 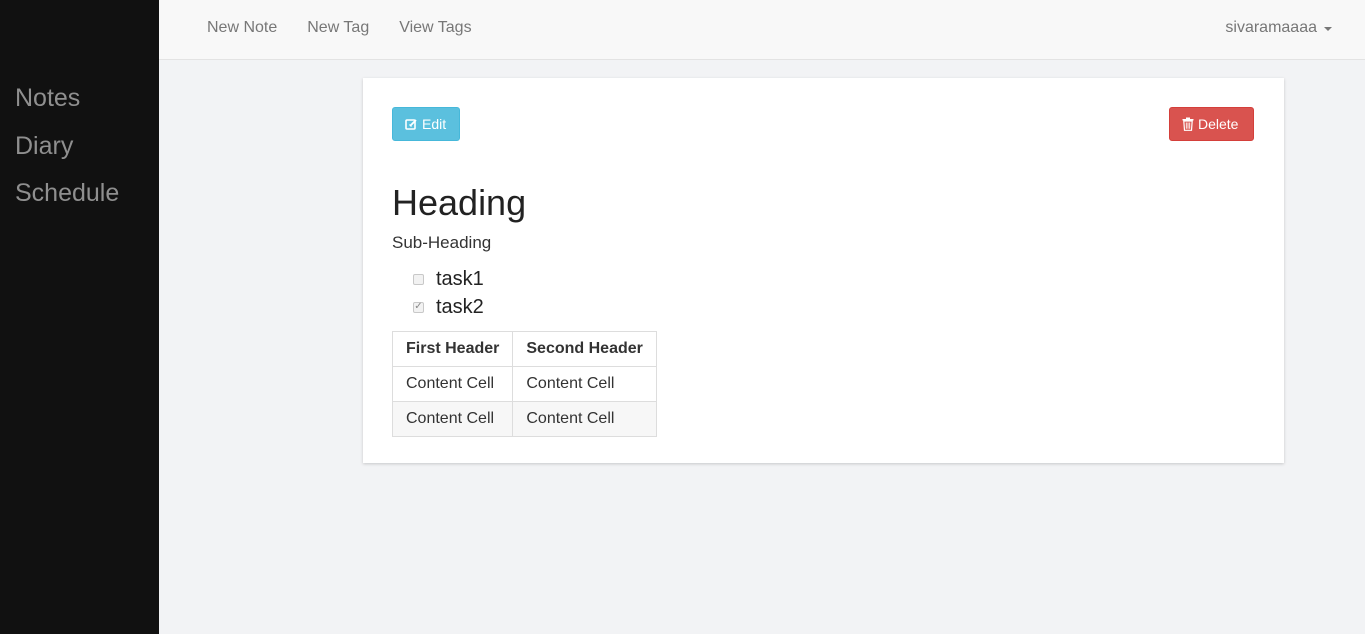 I want to click on top-navbar: New Note New Tag View Tags sivaramaaaa, so click(x=762, y=30).